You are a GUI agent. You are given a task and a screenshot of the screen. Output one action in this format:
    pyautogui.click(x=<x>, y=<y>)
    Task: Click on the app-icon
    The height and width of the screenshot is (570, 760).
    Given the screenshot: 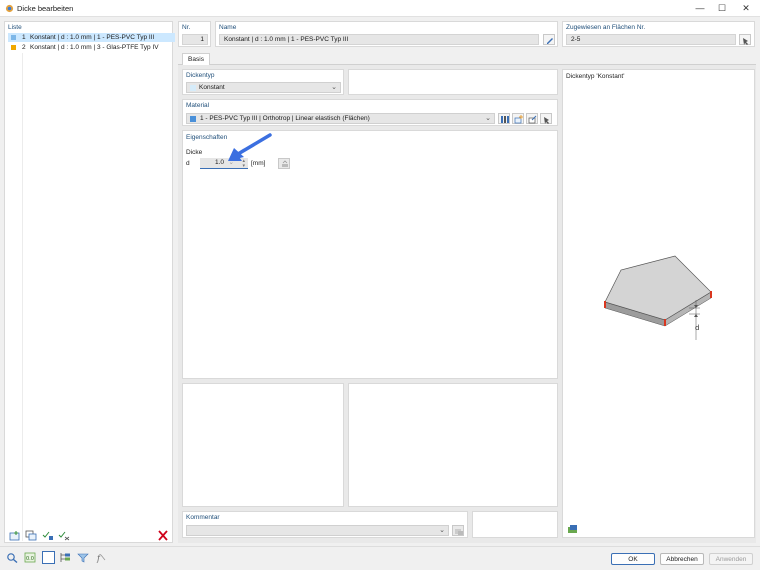 What is the action you would take?
    pyautogui.click(x=9, y=8)
    